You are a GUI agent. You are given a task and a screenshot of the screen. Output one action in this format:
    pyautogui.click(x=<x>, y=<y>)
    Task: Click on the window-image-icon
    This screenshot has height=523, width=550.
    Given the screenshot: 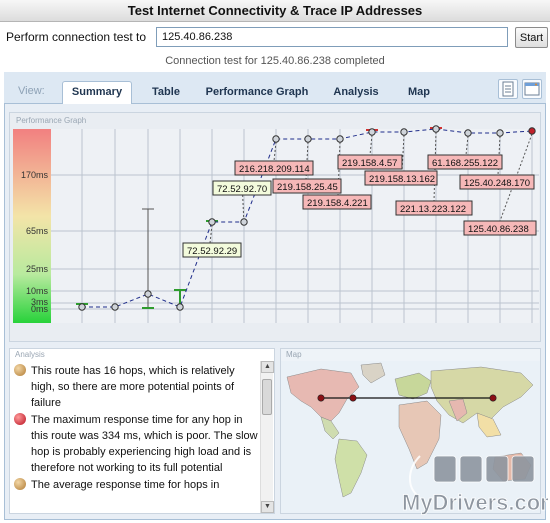 What is the action you would take?
    pyautogui.click(x=532, y=89)
    